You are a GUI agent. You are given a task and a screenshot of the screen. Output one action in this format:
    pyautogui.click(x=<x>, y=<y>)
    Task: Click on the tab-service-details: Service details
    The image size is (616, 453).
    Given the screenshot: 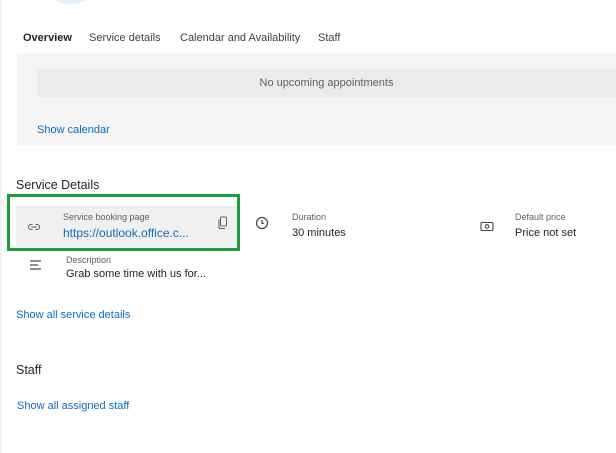 What is the action you would take?
    pyautogui.click(x=125, y=38)
    